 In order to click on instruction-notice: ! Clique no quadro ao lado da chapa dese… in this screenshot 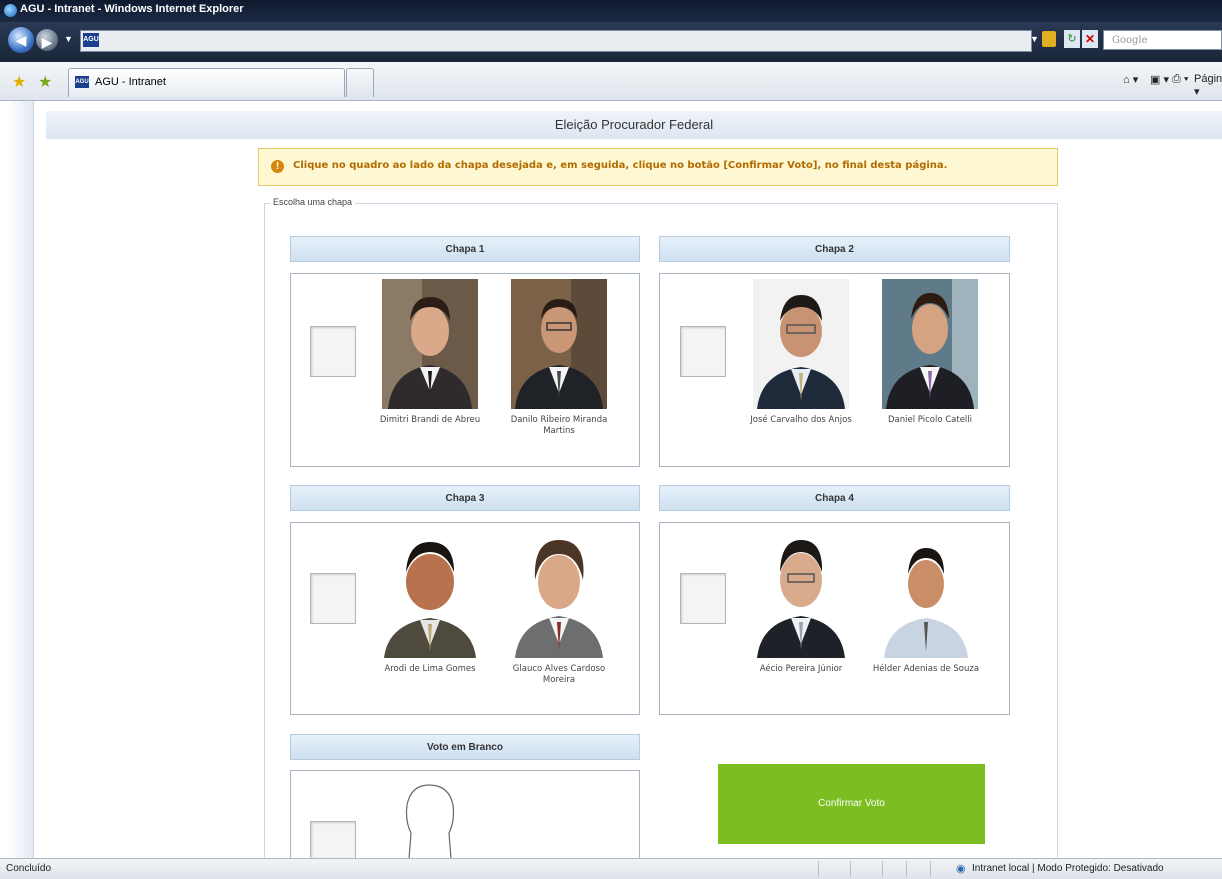, I will do `click(658, 167)`.